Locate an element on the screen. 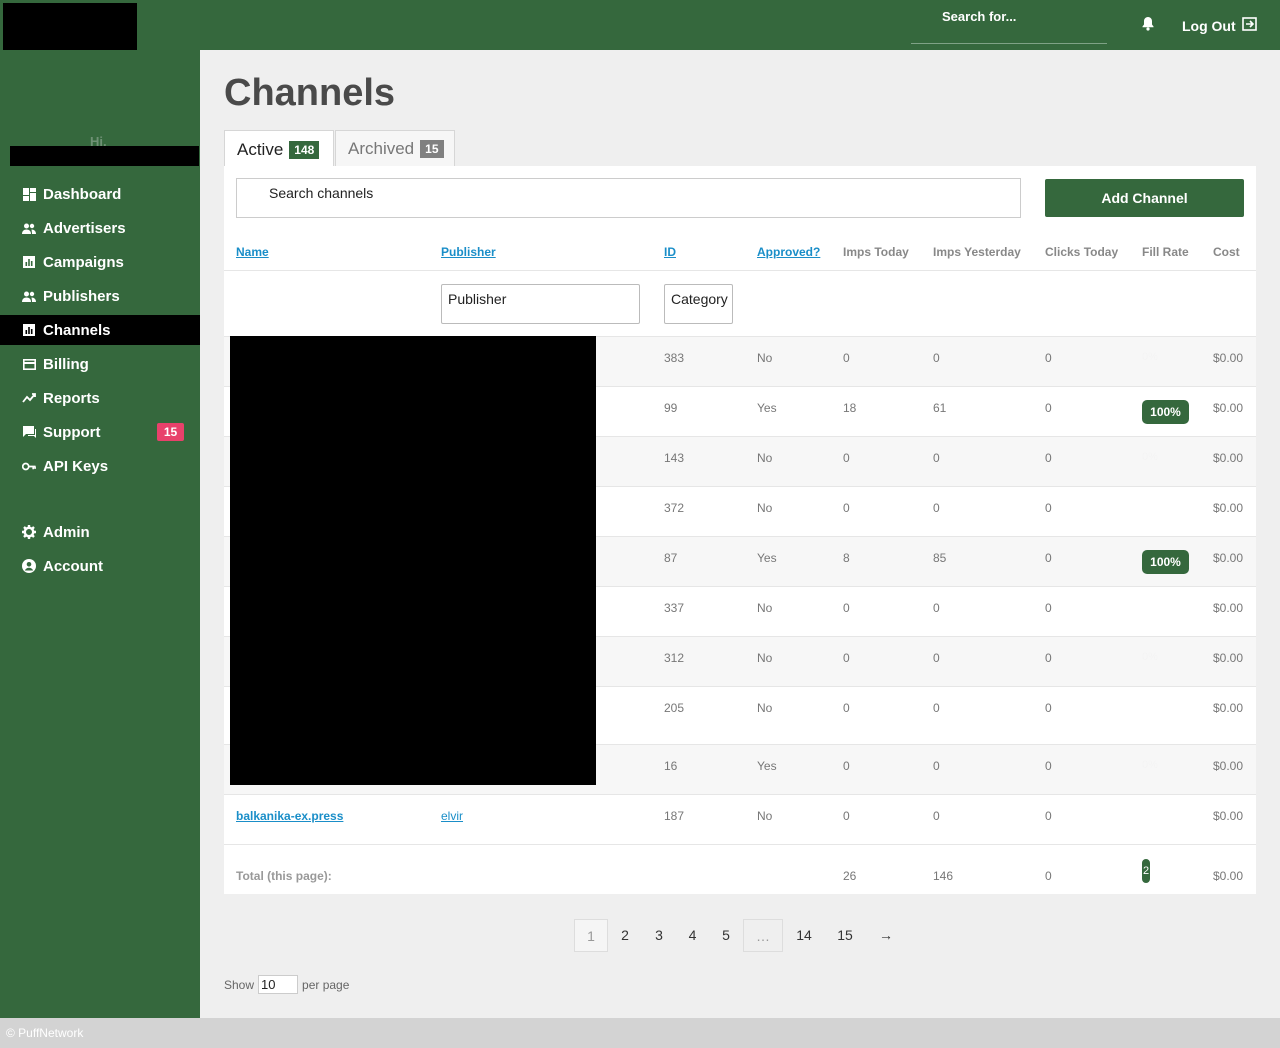 Image resolution: width=1280 pixels, height=1048 pixels. page-button-14: 14 is located at coordinates (804, 935).